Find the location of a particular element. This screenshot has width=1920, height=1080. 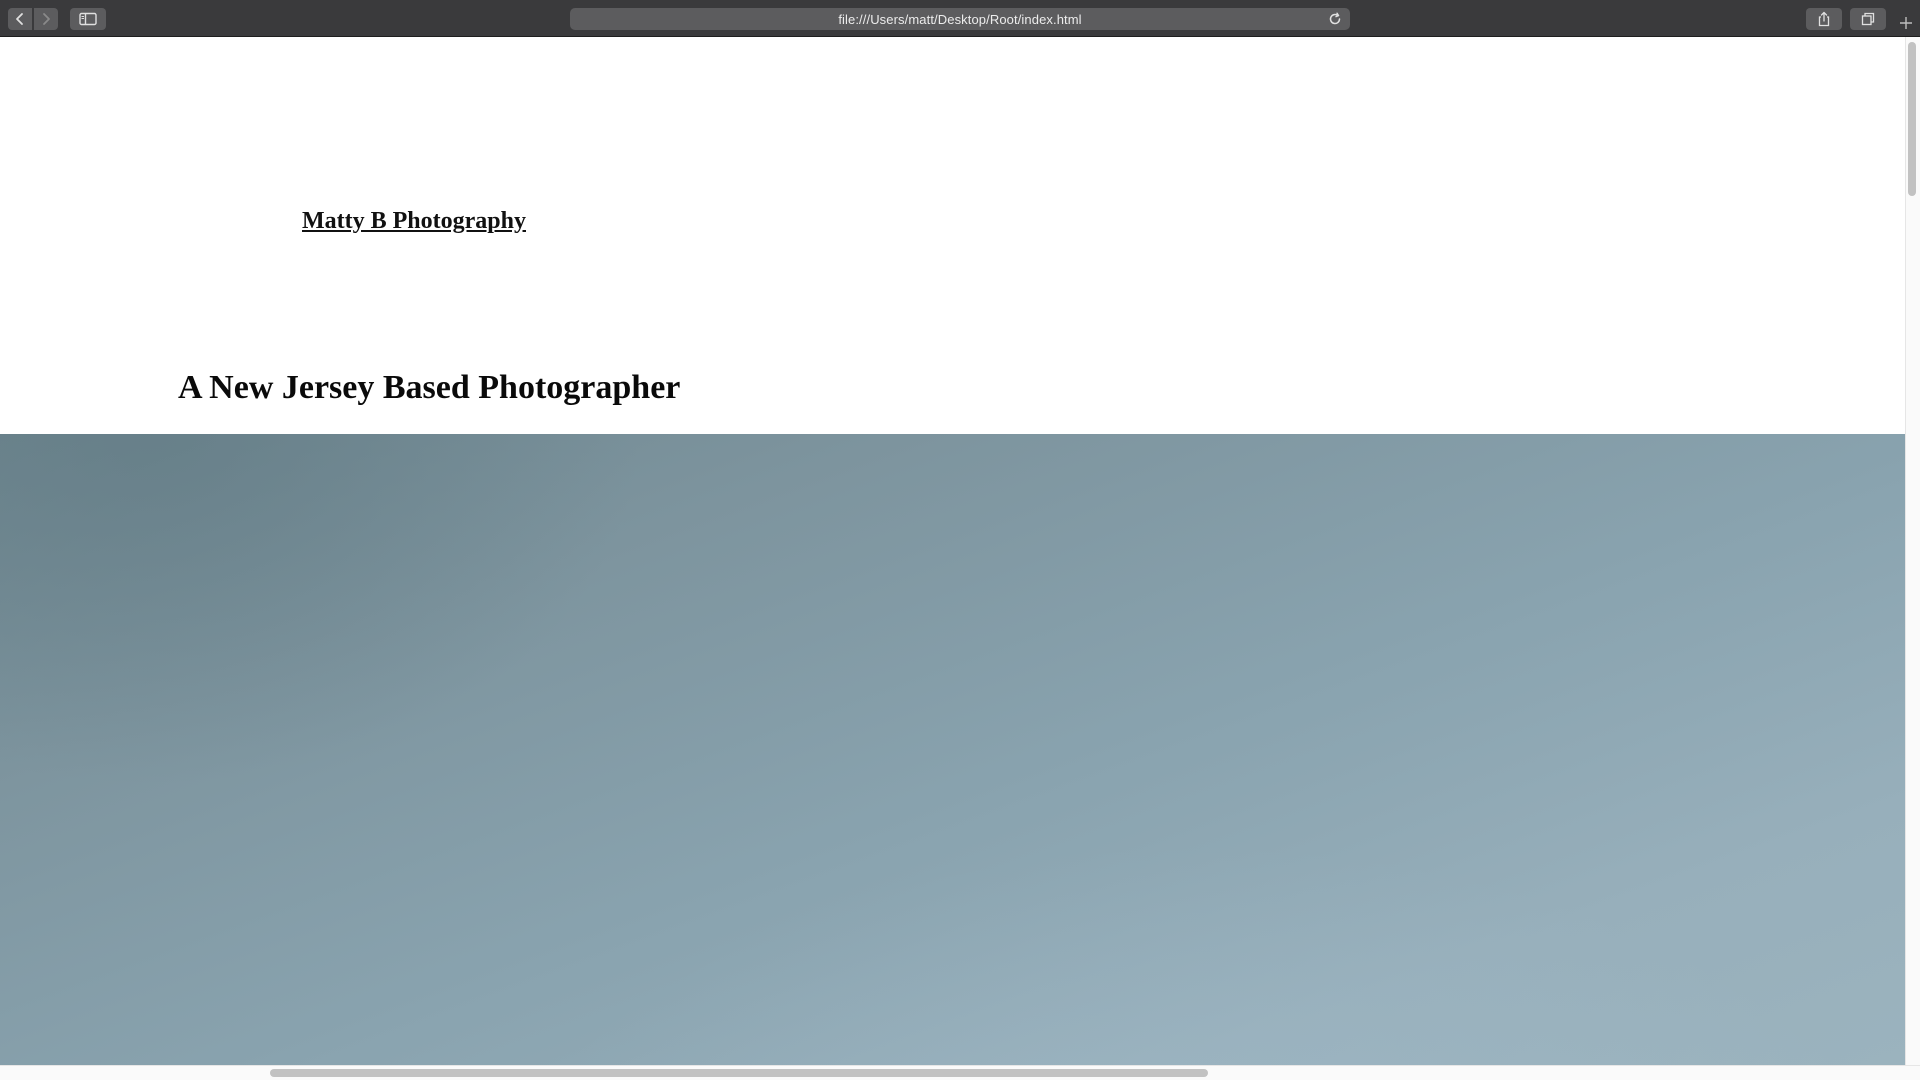

page-tagline: A New Jersey Based Photographer is located at coordinates (429, 387).